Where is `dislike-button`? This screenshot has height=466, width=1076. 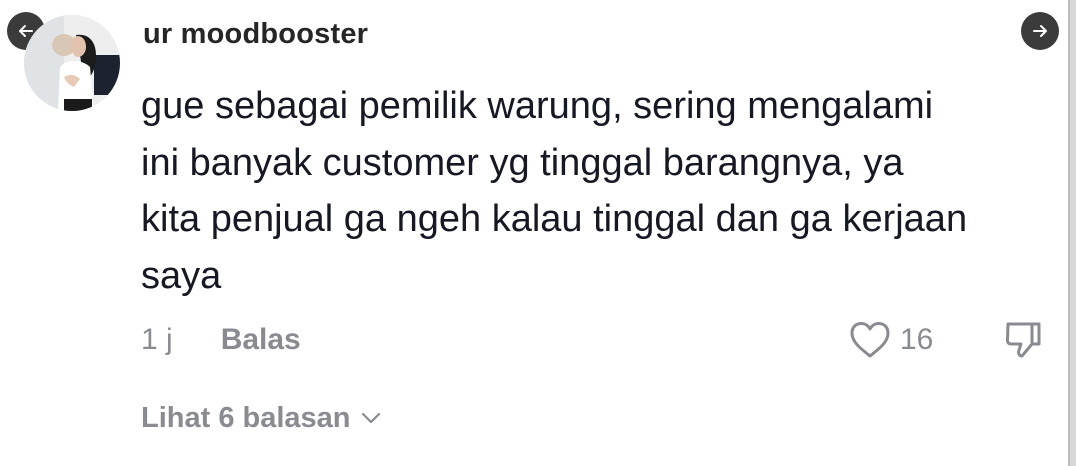 dislike-button is located at coordinates (1023, 340).